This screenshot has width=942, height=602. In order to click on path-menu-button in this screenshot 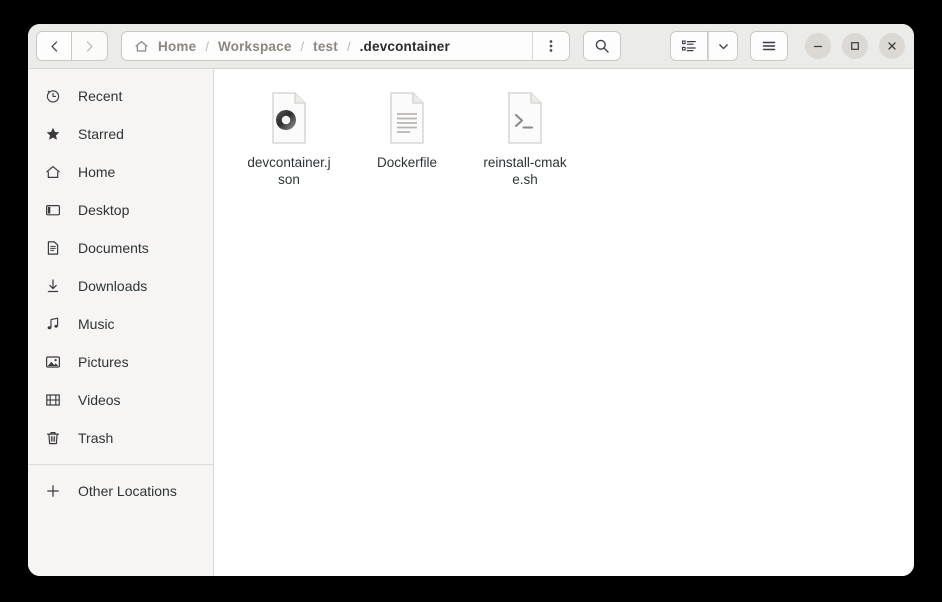, I will do `click(550, 46)`.